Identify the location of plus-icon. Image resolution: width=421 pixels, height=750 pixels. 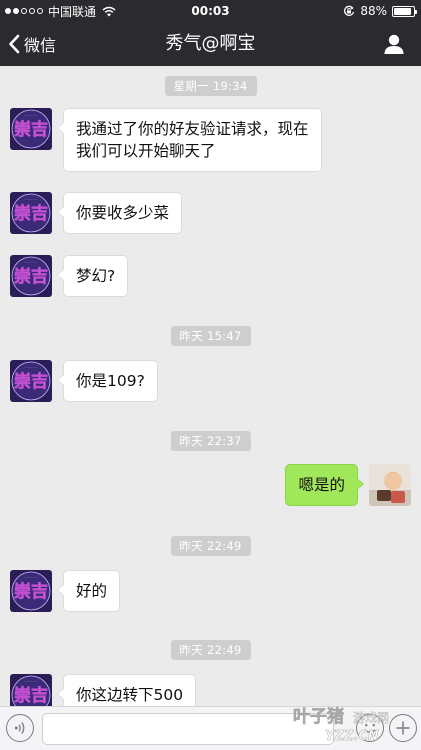
(403, 728).